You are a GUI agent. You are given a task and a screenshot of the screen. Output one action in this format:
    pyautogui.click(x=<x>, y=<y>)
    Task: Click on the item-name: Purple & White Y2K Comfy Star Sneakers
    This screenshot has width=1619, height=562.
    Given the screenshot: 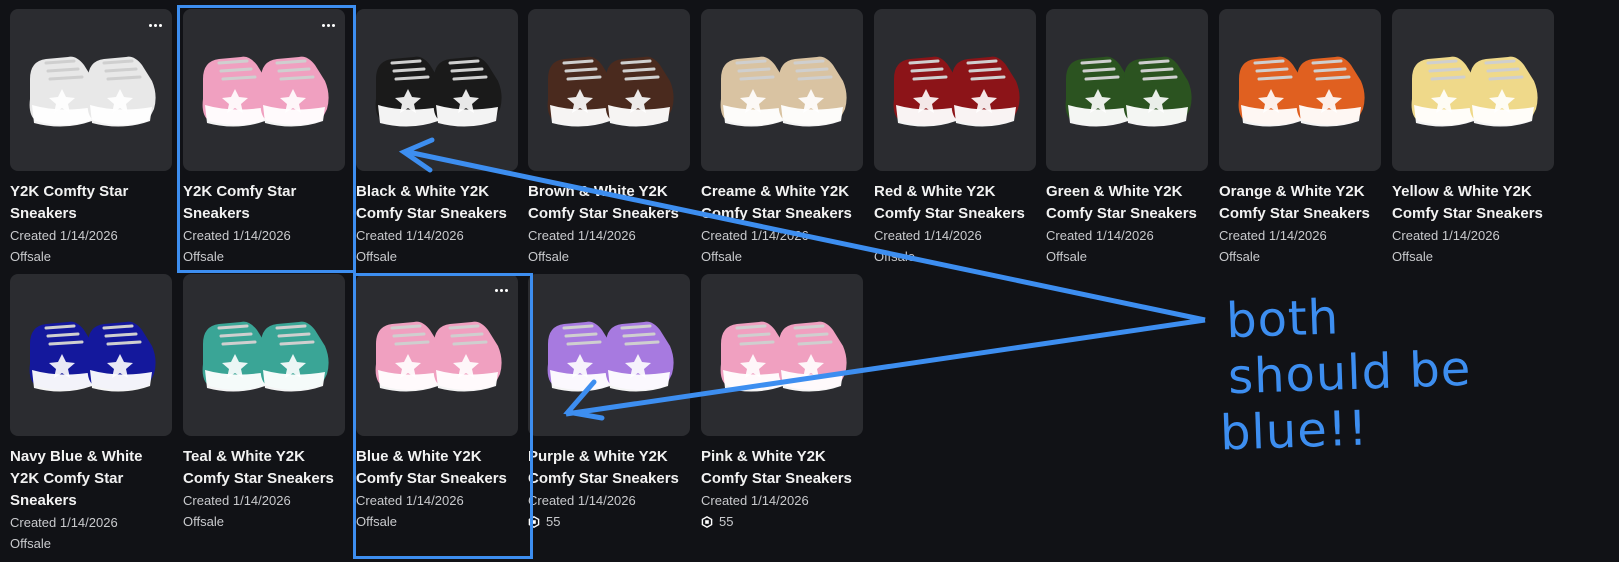 What is the action you would take?
    pyautogui.click(x=610, y=468)
    